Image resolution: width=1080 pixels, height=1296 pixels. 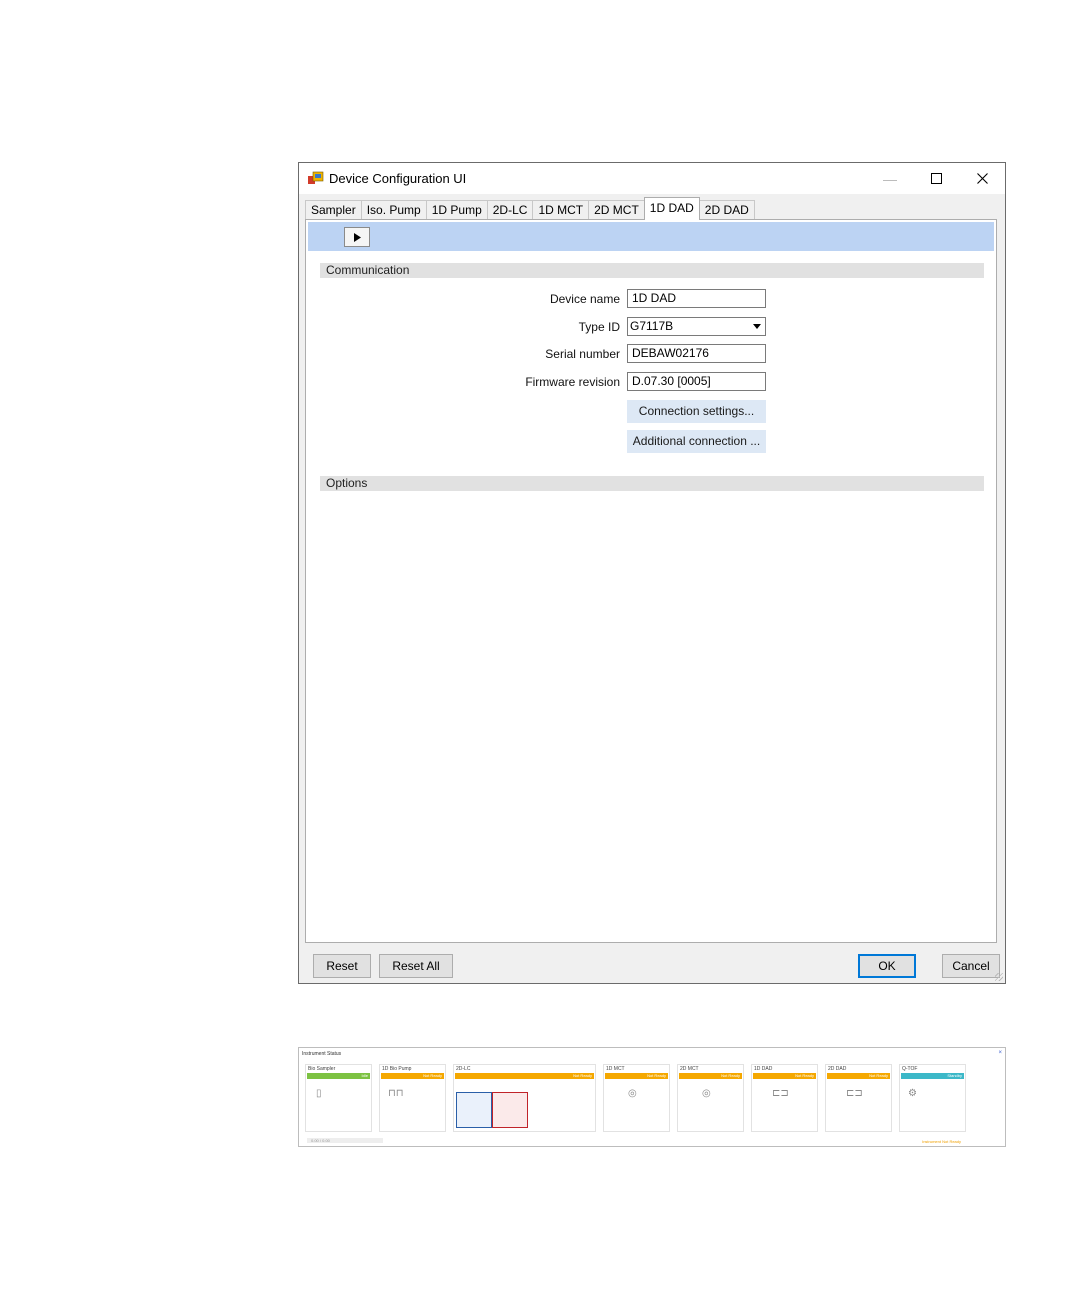 I want to click on pump-icon: ⊓⊓, so click(x=396, y=1093).